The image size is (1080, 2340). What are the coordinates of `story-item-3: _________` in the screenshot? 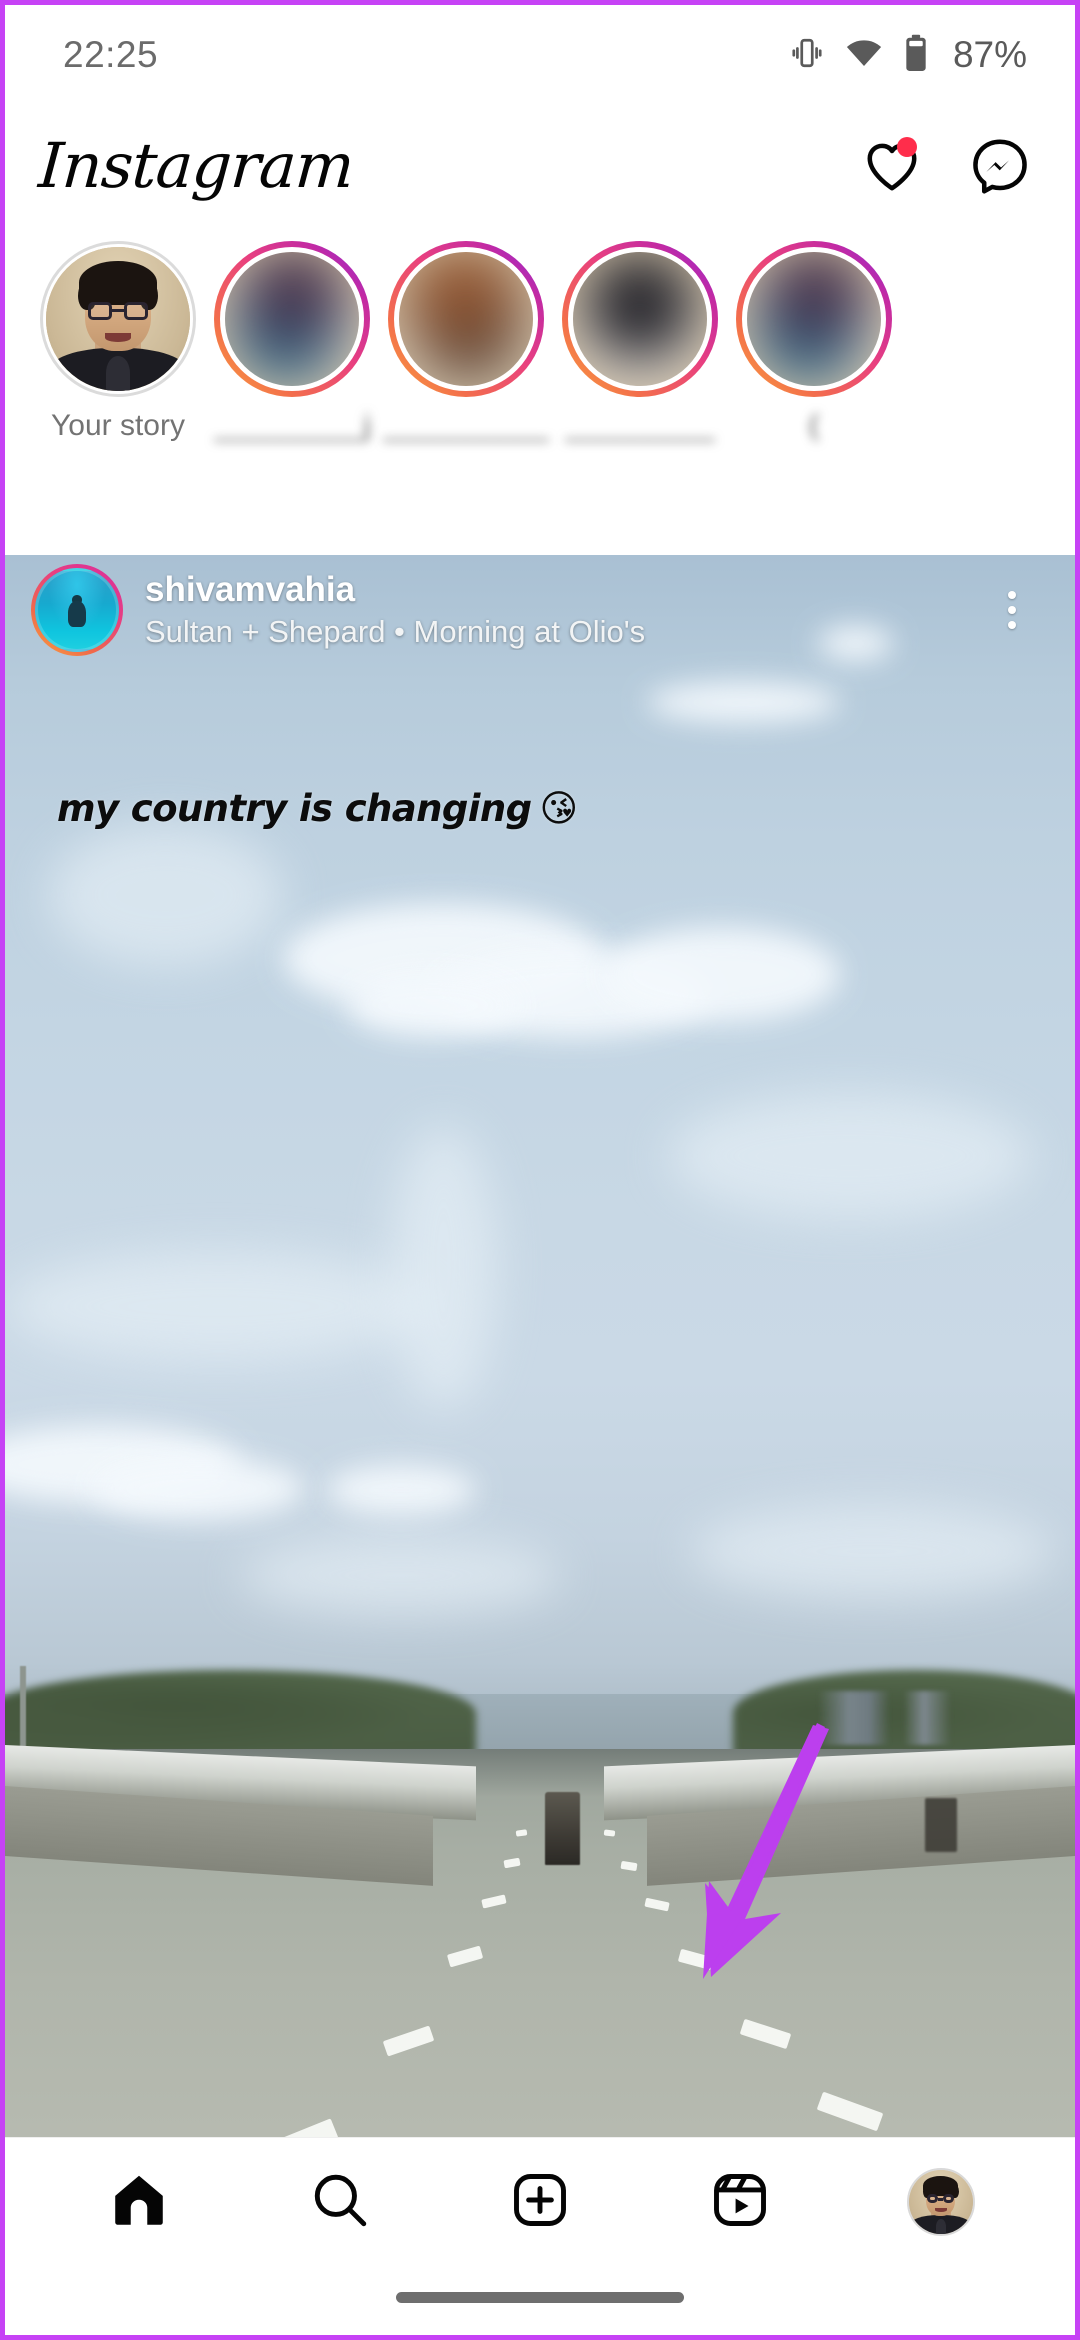 It's located at (640, 335).